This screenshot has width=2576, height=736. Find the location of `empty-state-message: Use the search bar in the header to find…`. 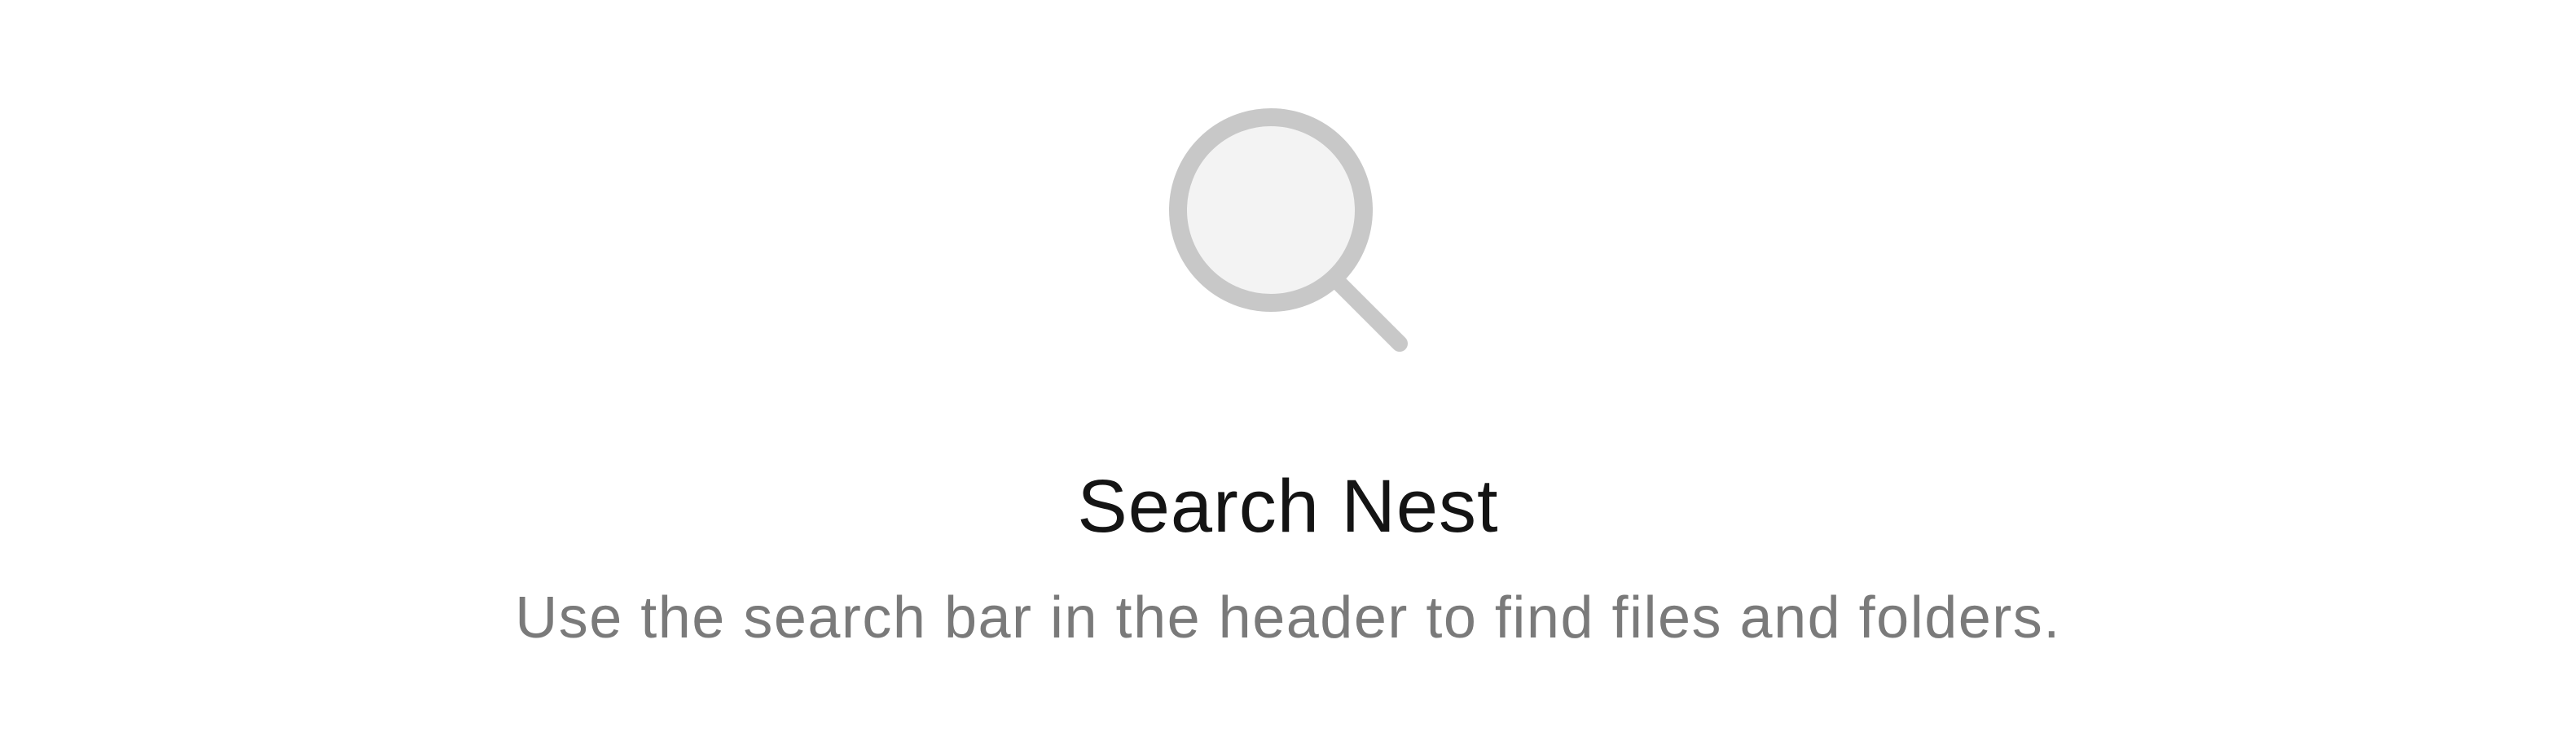

empty-state-message: Use the search bar in the header to find… is located at coordinates (1288, 618).